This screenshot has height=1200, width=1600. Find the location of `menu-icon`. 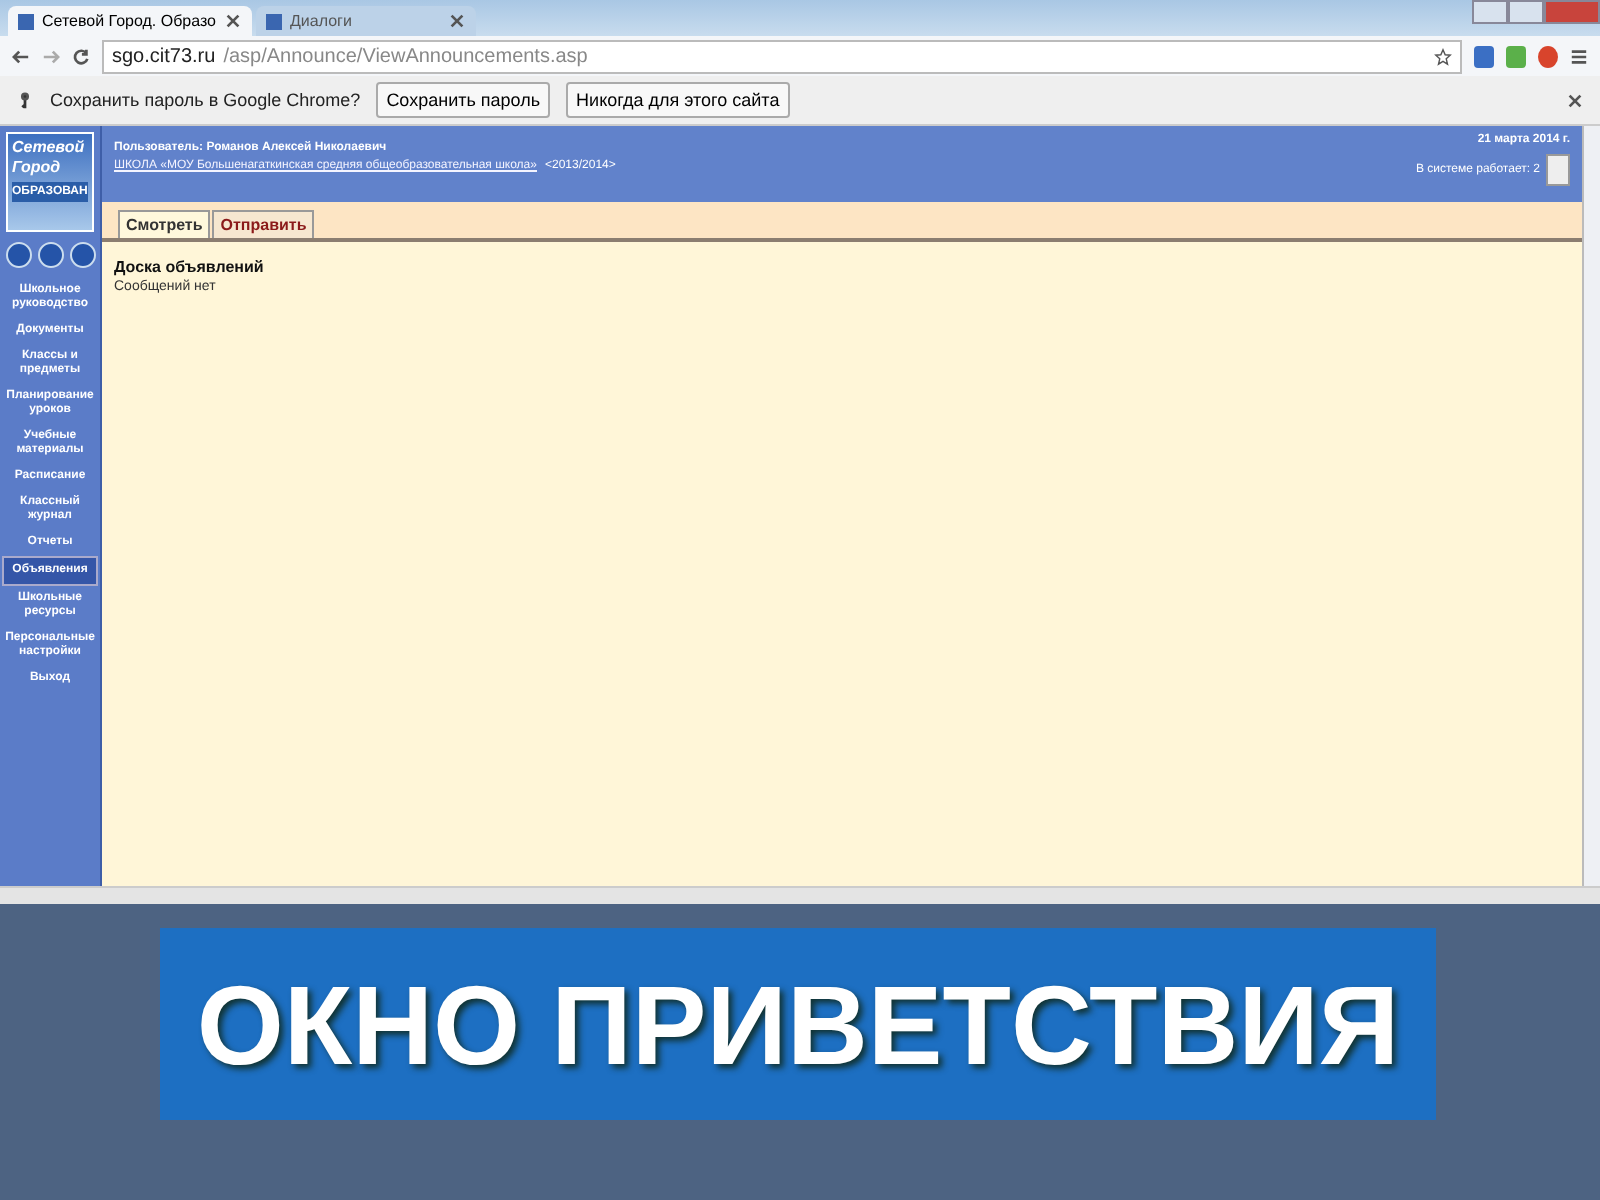

menu-icon is located at coordinates (1579, 56).